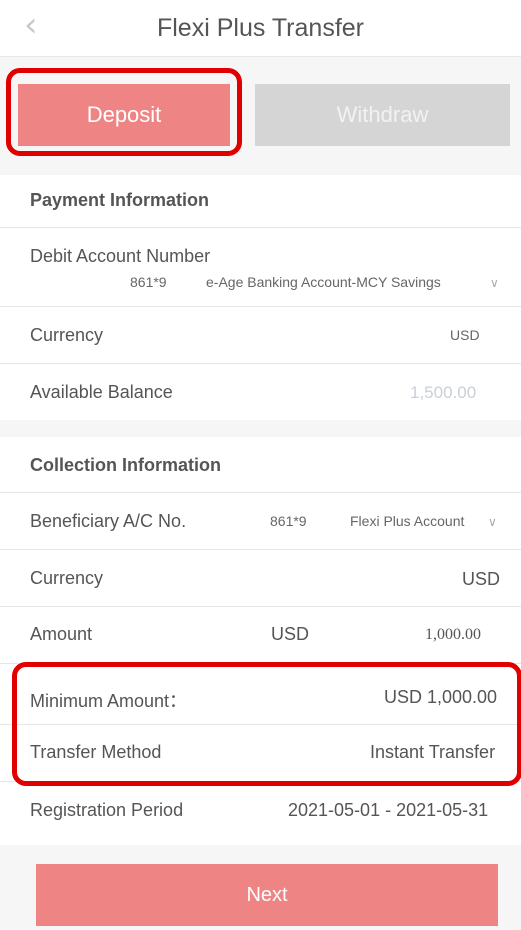 Image resolution: width=521 pixels, height=930 pixels. What do you see at coordinates (101, 392) in the screenshot?
I see `available-balance-label: Available Balance` at bounding box center [101, 392].